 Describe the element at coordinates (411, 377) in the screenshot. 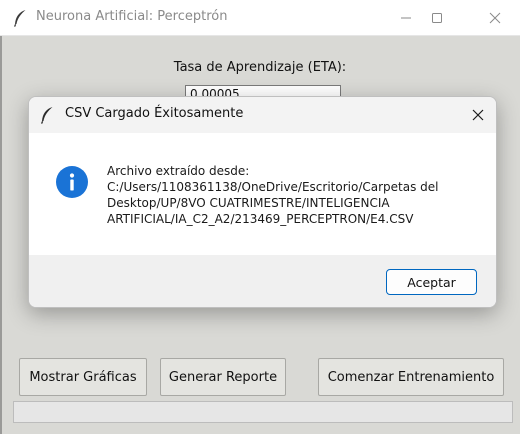

I see `start-training-button: Comenzar Entrenamiento` at that location.